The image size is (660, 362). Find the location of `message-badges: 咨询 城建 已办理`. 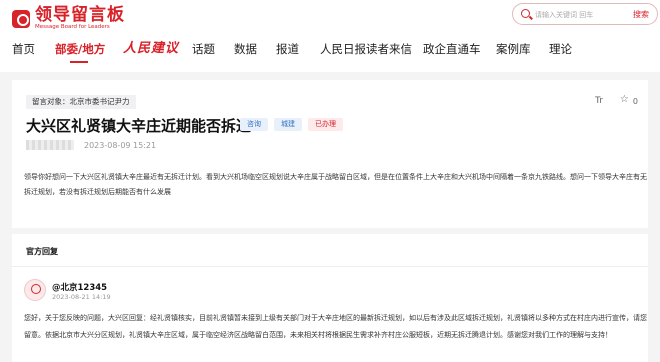

message-badges: 咨询 城建 已办理 is located at coordinates (294, 124).